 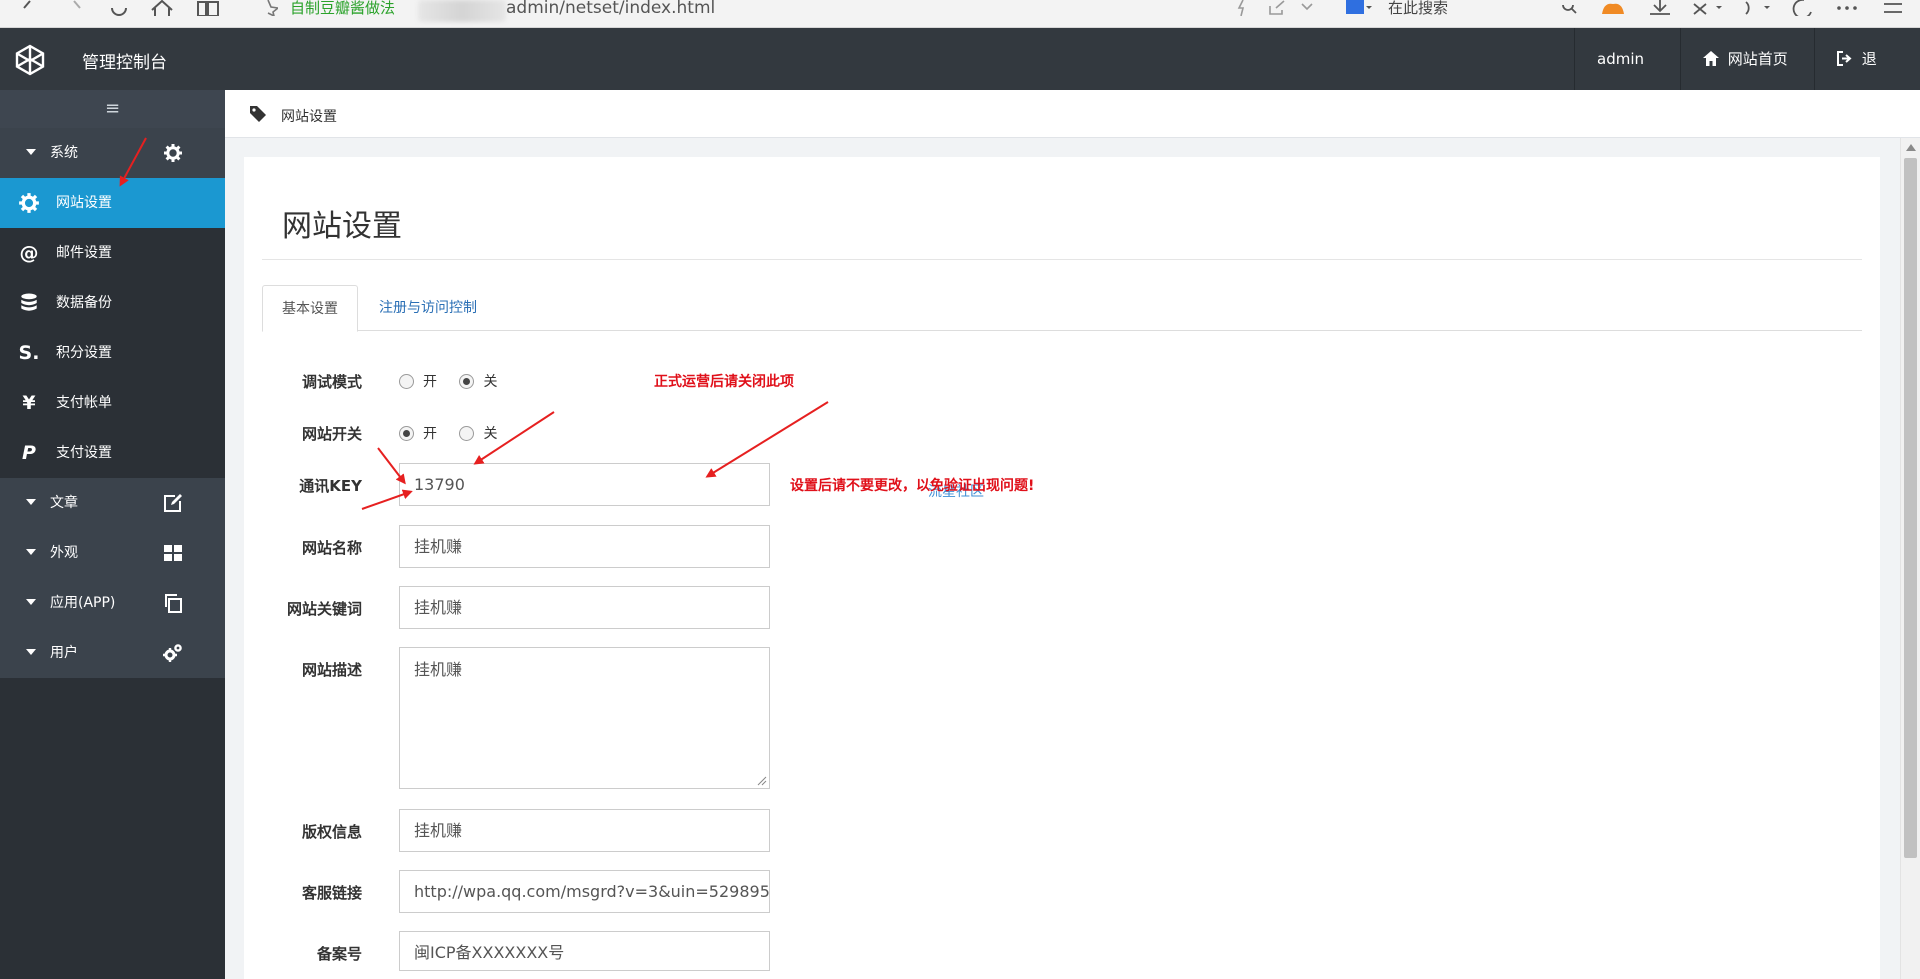 I want to click on divider, so click(x=1062, y=259).